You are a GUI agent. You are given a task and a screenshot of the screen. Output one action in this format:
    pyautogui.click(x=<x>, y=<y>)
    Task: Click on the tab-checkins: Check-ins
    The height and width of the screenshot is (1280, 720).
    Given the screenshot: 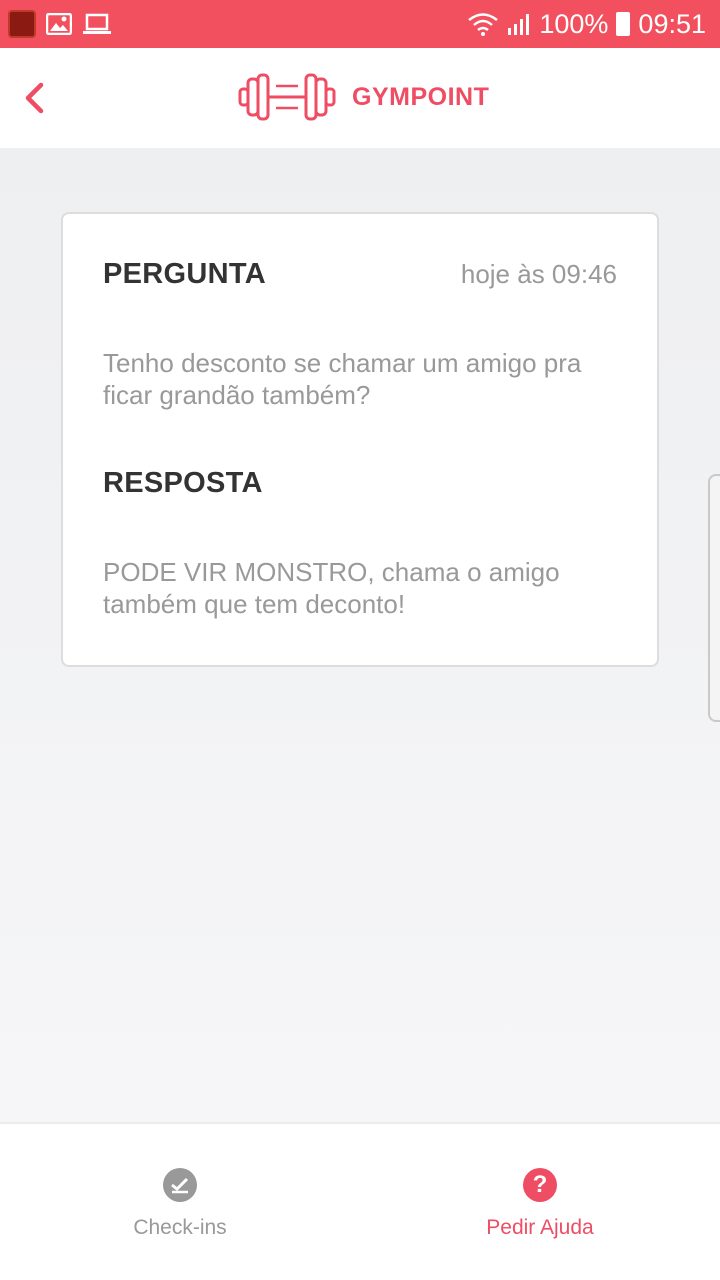 What is the action you would take?
    pyautogui.click(x=180, y=1204)
    